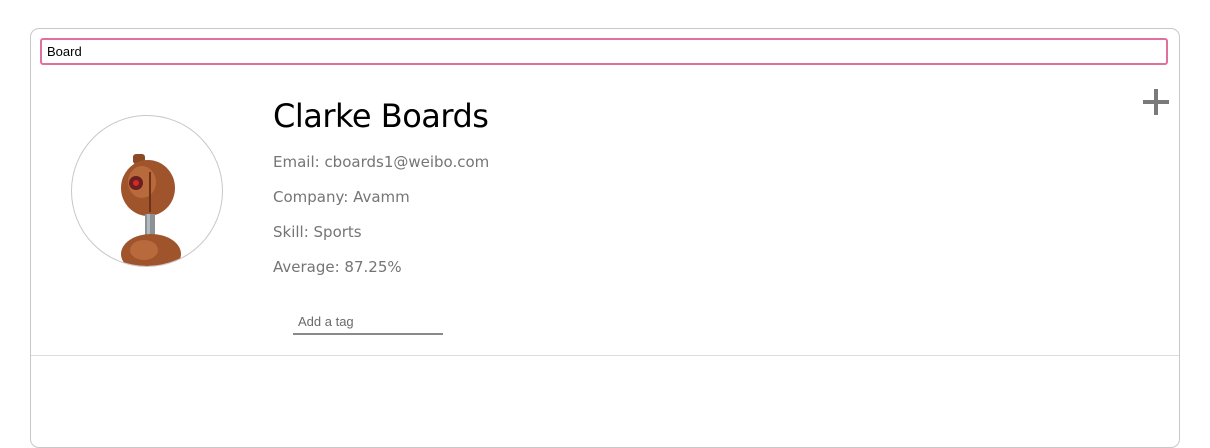 The width and height of the screenshot is (1210, 448). What do you see at coordinates (337, 267) in the screenshot?
I see `student-average: Average: 87.25%` at bounding box center [337, 267].